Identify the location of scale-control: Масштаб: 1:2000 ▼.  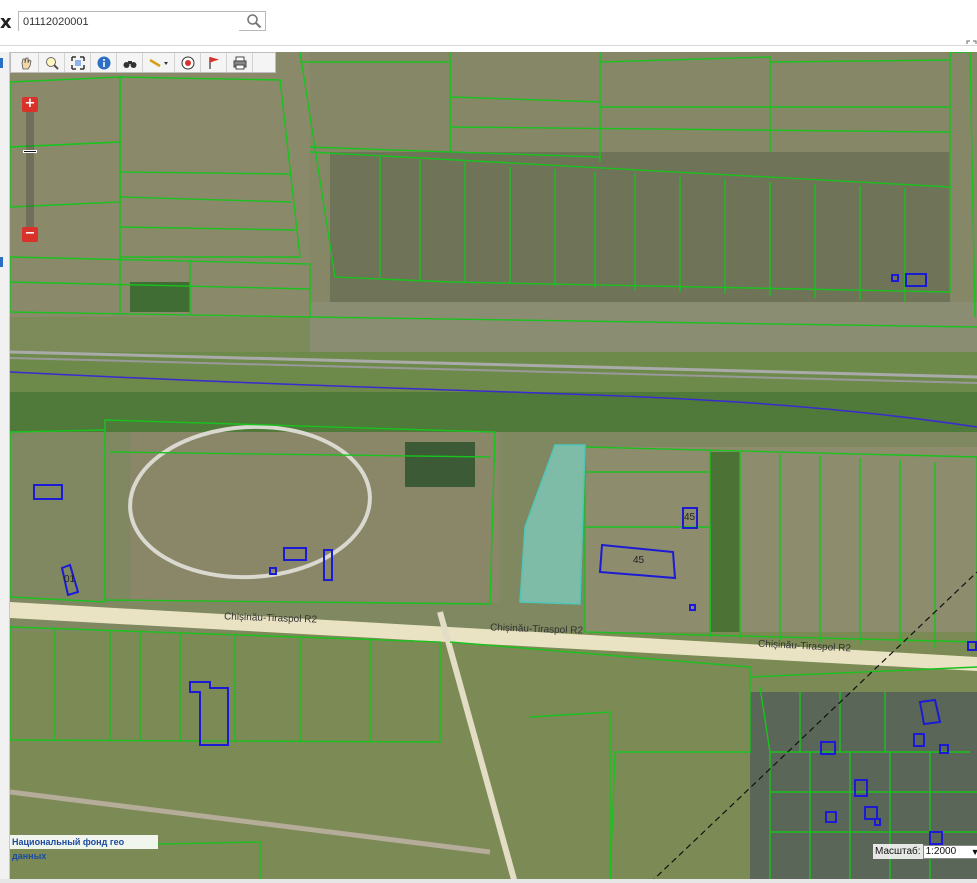
(925, 851).